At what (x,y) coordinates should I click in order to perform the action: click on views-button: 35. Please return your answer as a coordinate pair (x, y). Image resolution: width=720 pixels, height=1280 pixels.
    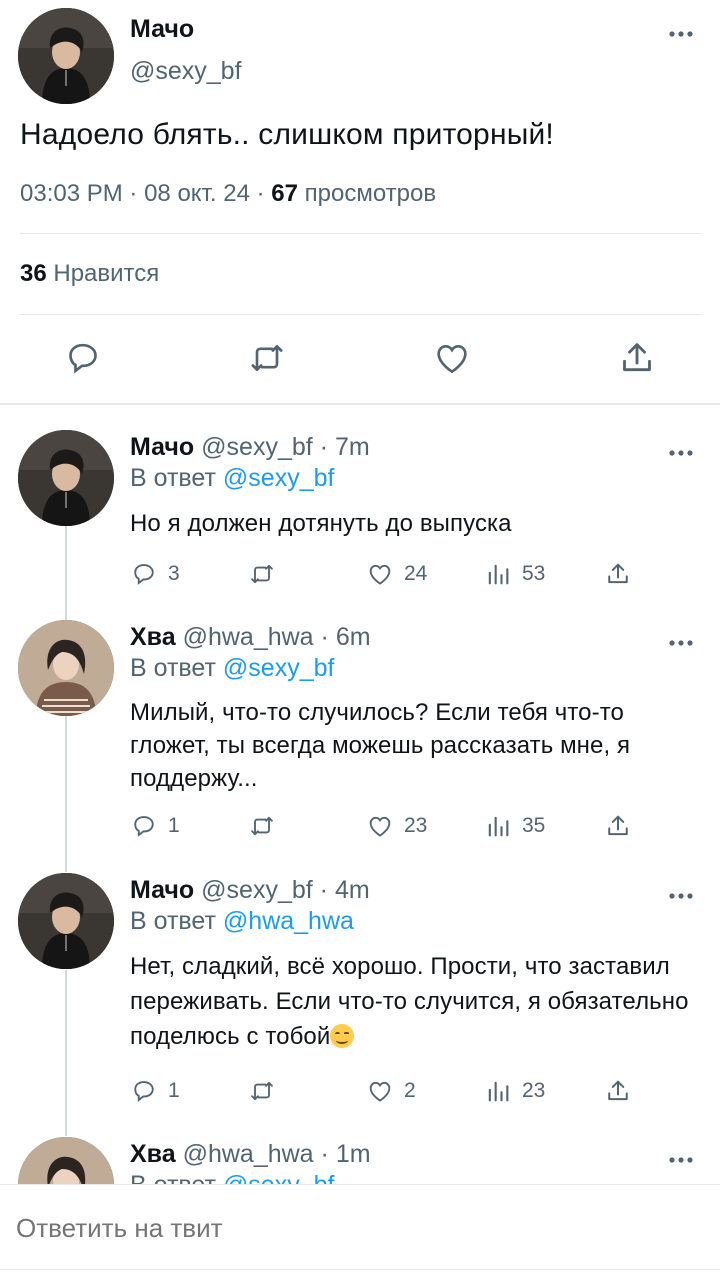
    Looking at the image, I should click on (514, 826).